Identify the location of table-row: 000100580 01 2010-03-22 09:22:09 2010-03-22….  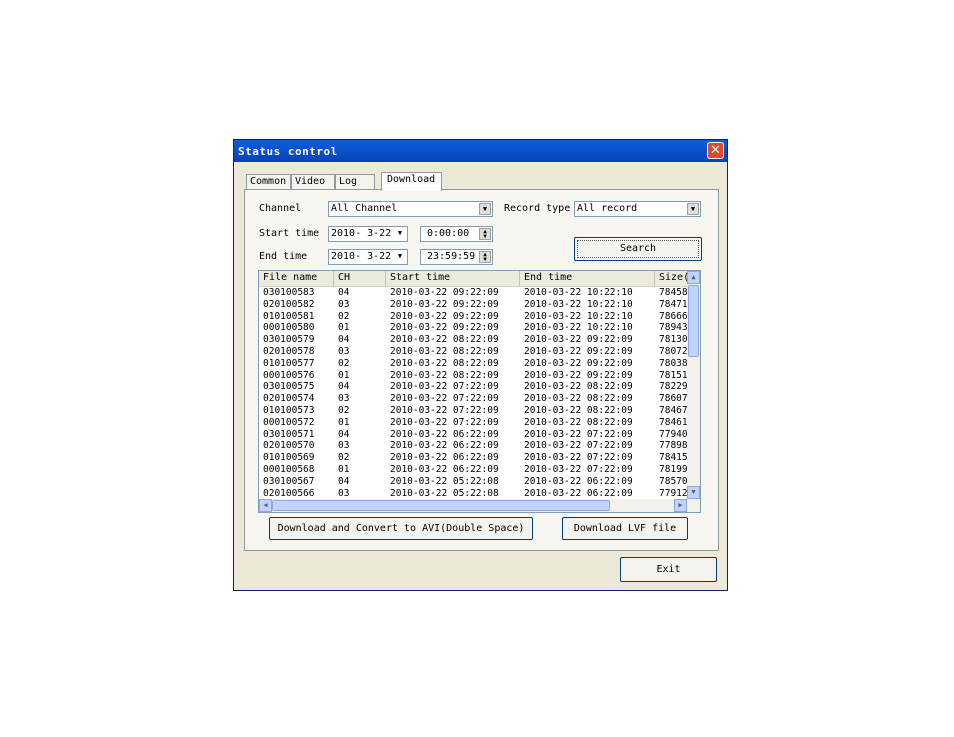
(473, 328).